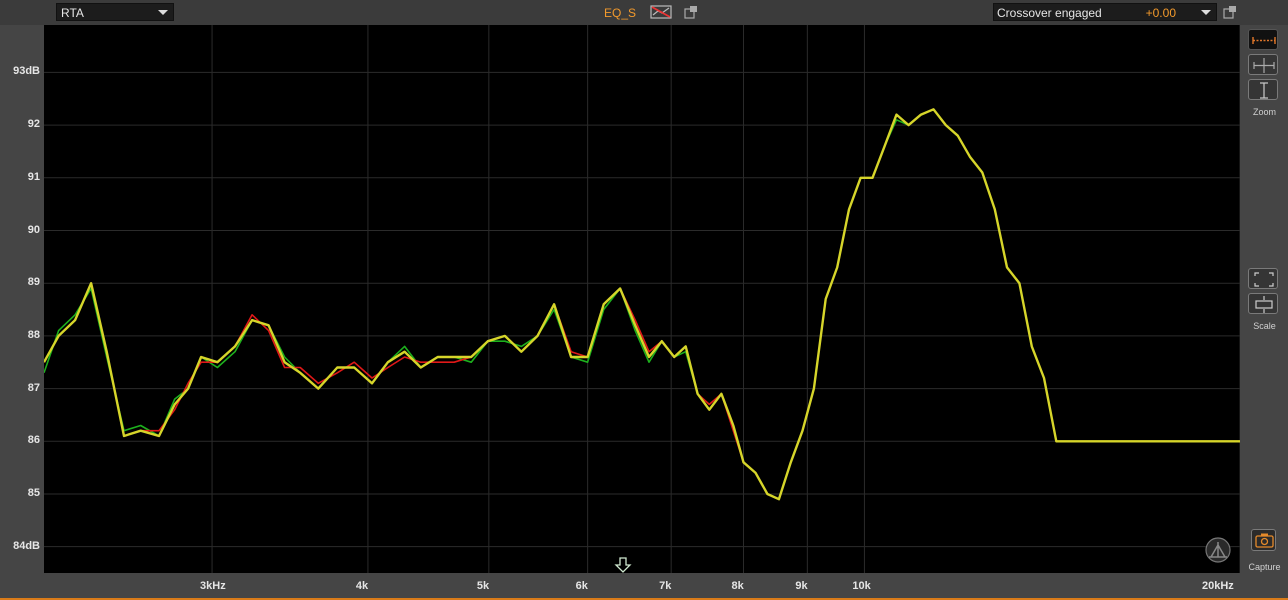 The image size is (1288, 600). What do you see at coordinates (26, 71) in the screenshot?
I see `y-tick-label: 93dB` at bounding box center [26, 71].